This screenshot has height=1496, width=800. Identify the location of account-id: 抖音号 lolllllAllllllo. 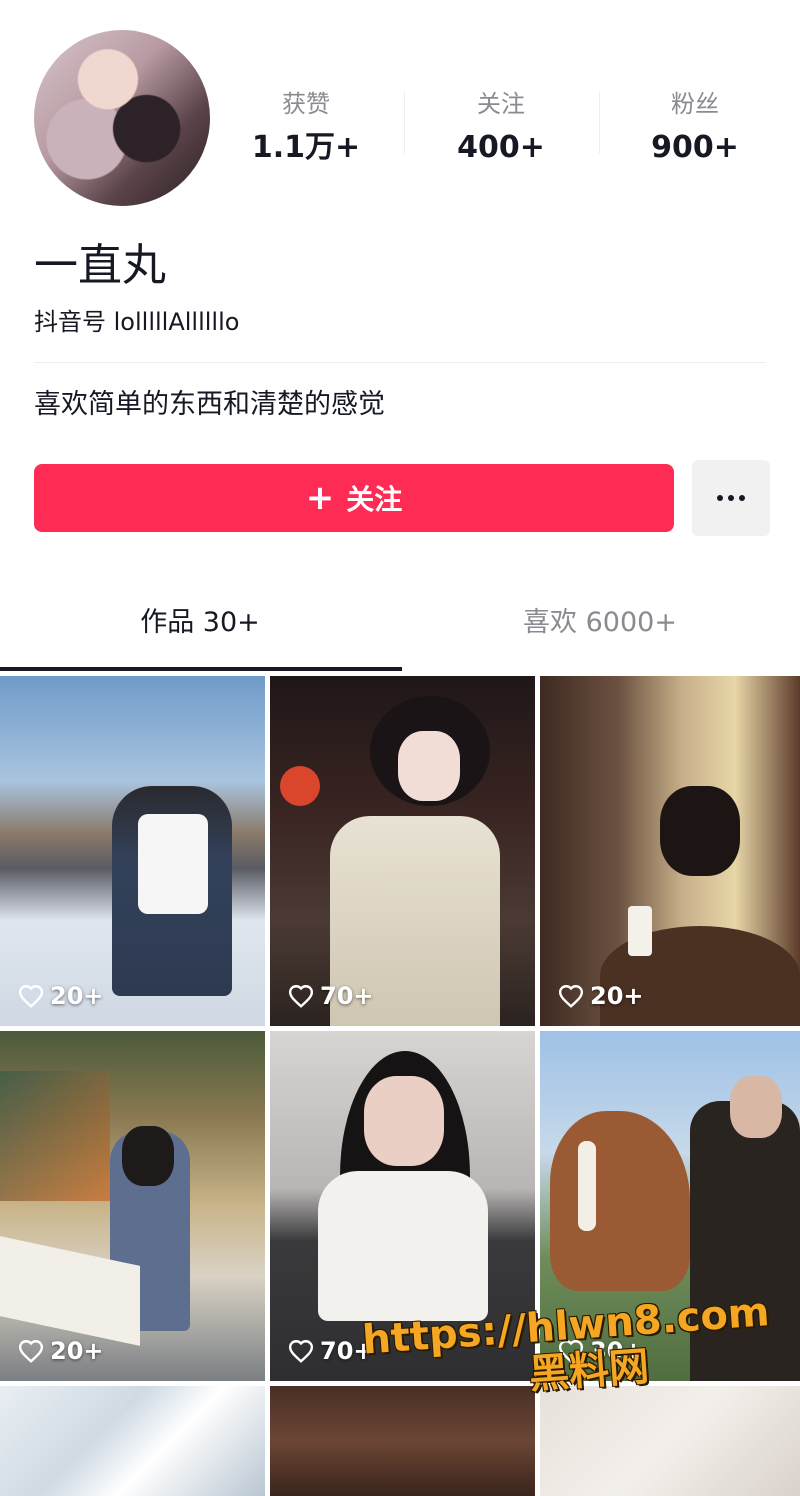
(137, 322).